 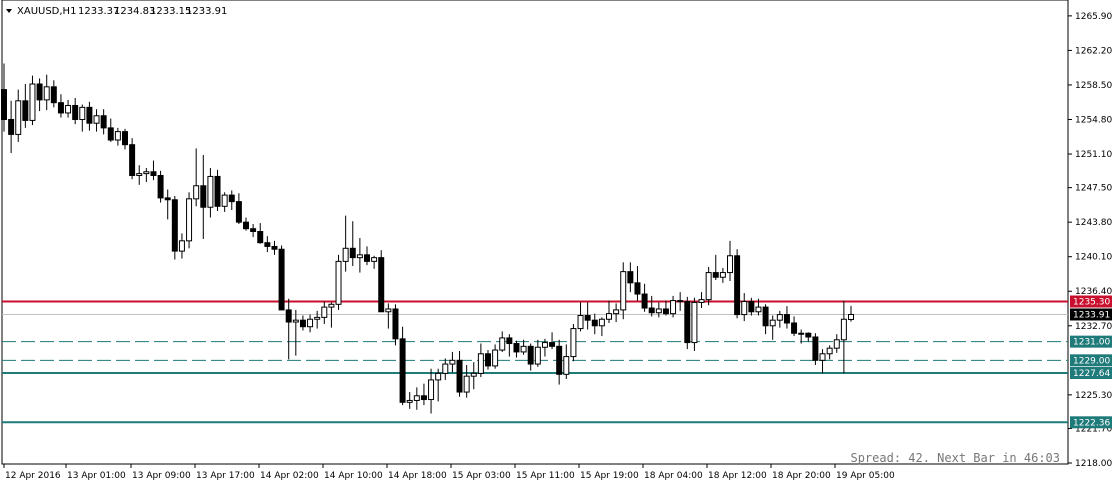 I want to click on y-tick-label: 1225.30, so click(x=1093, y=396).